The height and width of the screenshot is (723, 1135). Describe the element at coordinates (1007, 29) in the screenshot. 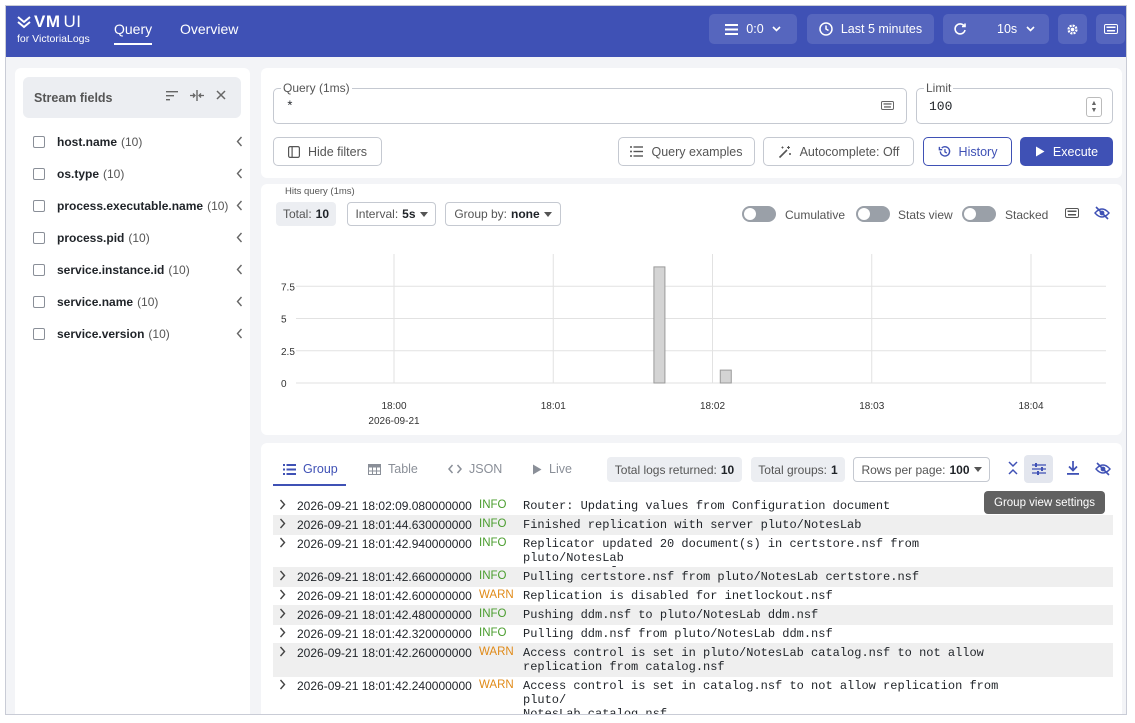

I see `refresh-interval-label: 10s` at that location.